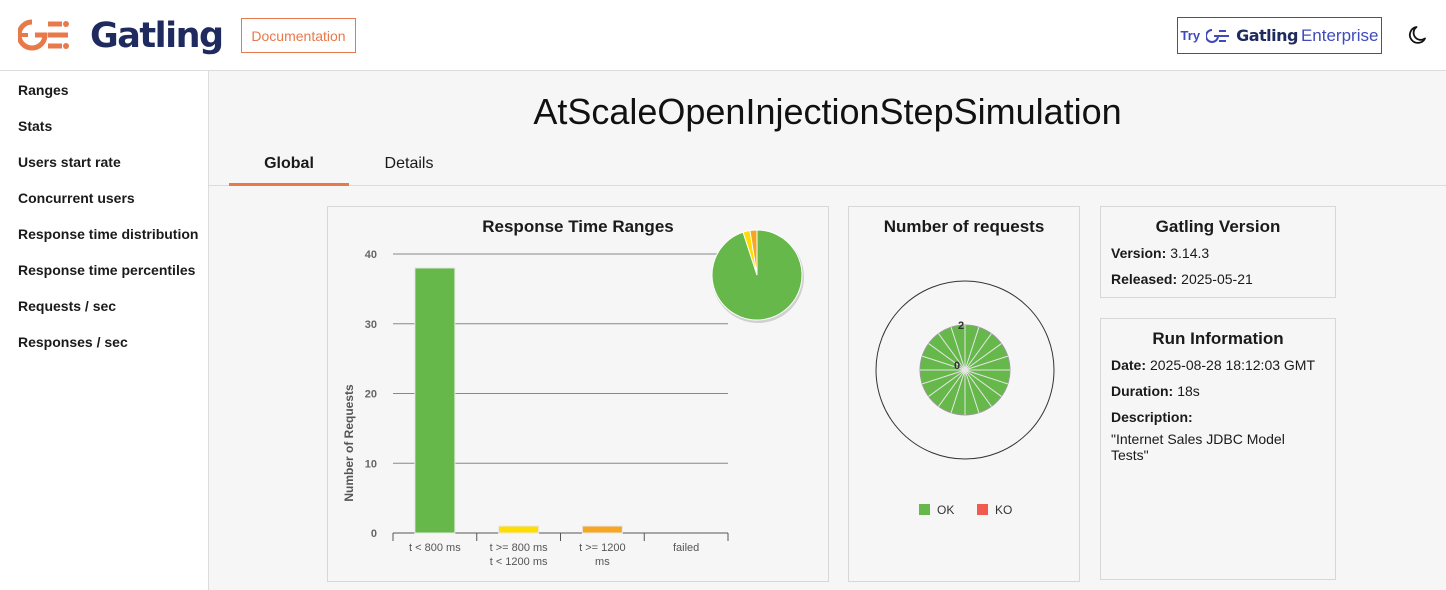 The height and width of the screenshot is (590, 1446). What do you see at coordinates (957, 366) in the screenshot?
I see `radial-tick-label: 0` at bounding box center [957, 366].